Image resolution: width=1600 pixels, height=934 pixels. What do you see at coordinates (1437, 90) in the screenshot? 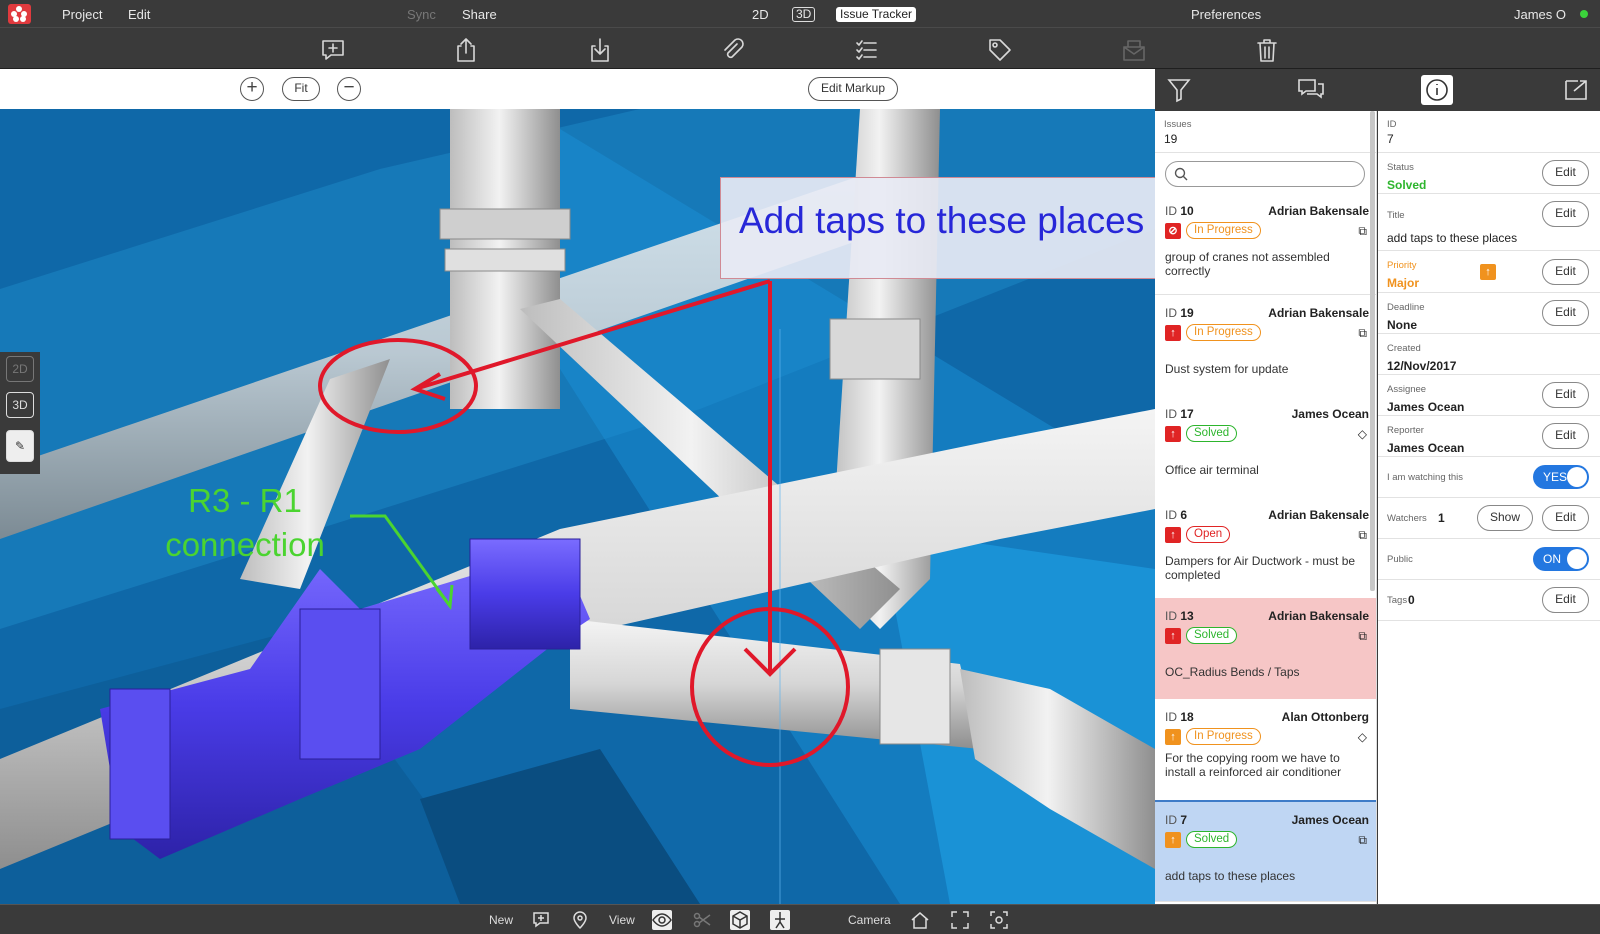
I see `info-icon` at bounding box center [1437, 90].